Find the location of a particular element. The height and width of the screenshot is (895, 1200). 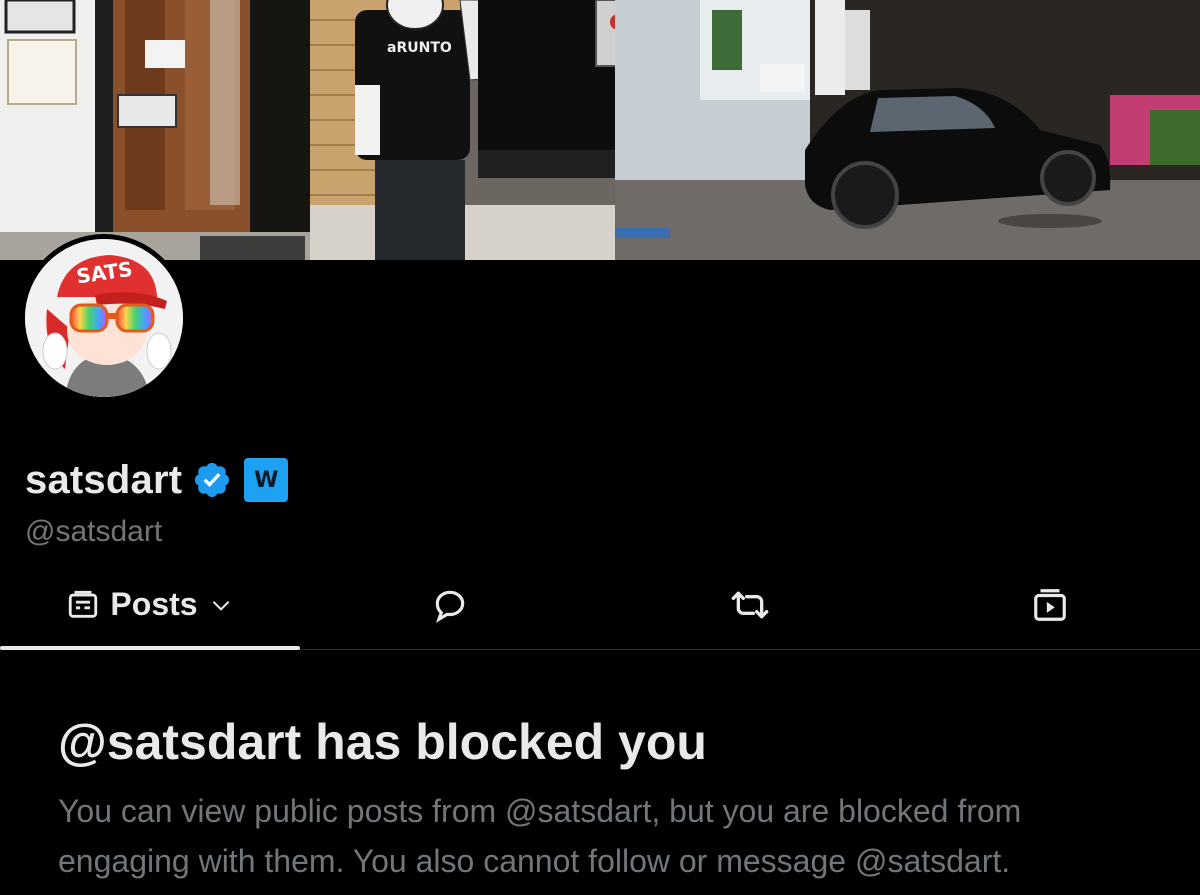

profile-handle: @satsdart is located at coordinates (94, 531).